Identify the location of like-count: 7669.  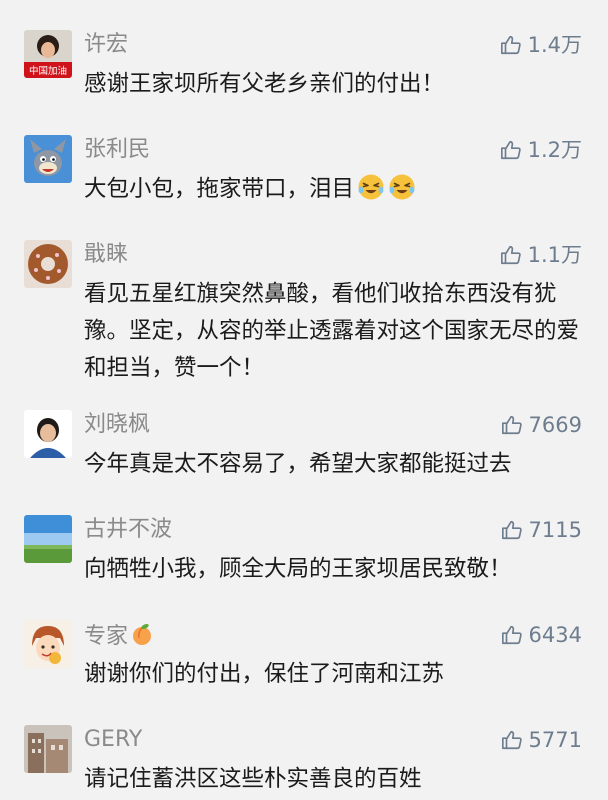
(555, 425).